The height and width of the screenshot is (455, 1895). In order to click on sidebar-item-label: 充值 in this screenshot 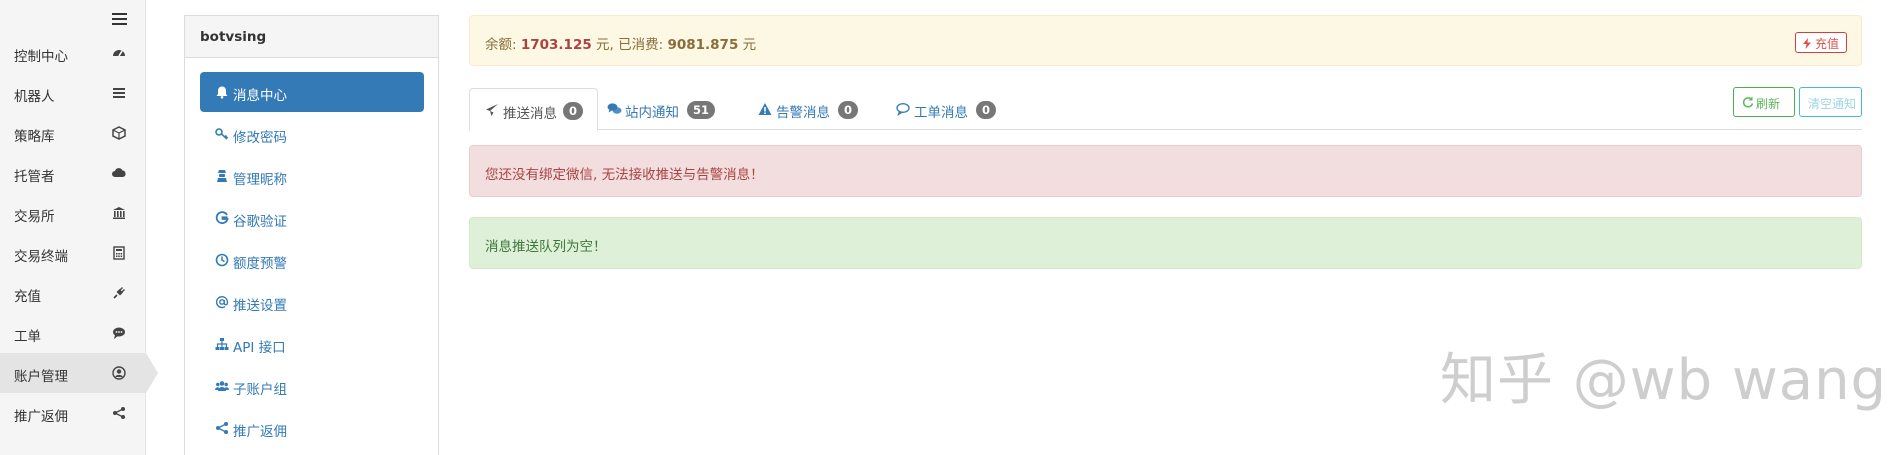, I will do `click(27, 297)`.